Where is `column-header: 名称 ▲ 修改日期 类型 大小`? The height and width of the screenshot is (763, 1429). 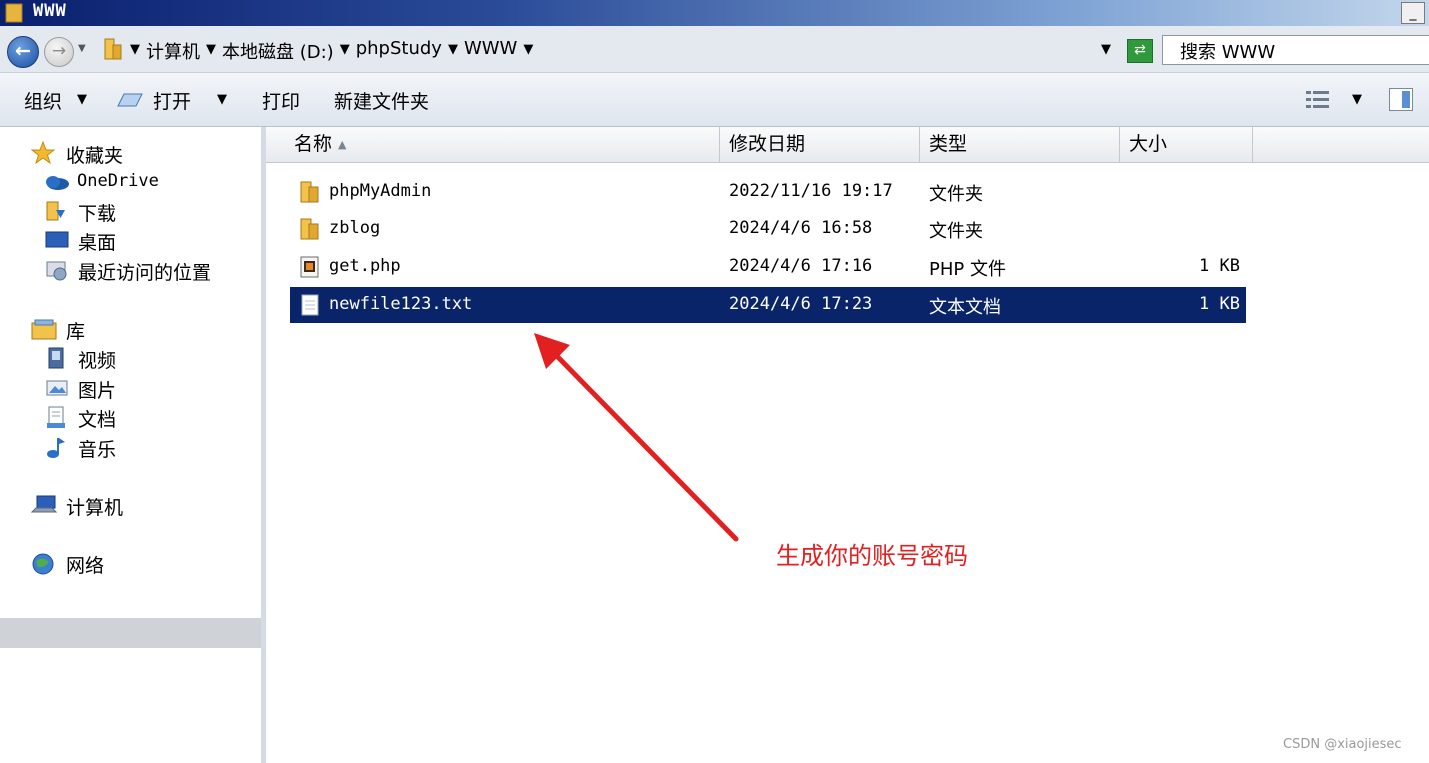
column-header: 名称 ▲ 修改日期 类型 大小 is located at coordinates (847, 145).